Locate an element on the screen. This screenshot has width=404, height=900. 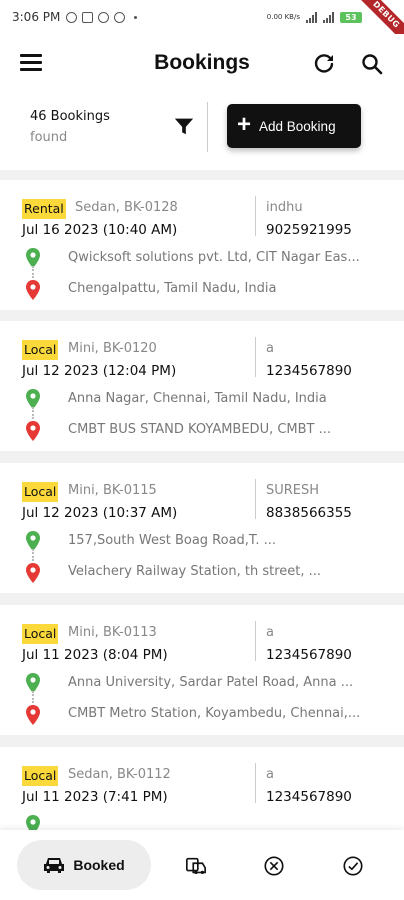
plus-icon: + is located at coordinates (244, 124).